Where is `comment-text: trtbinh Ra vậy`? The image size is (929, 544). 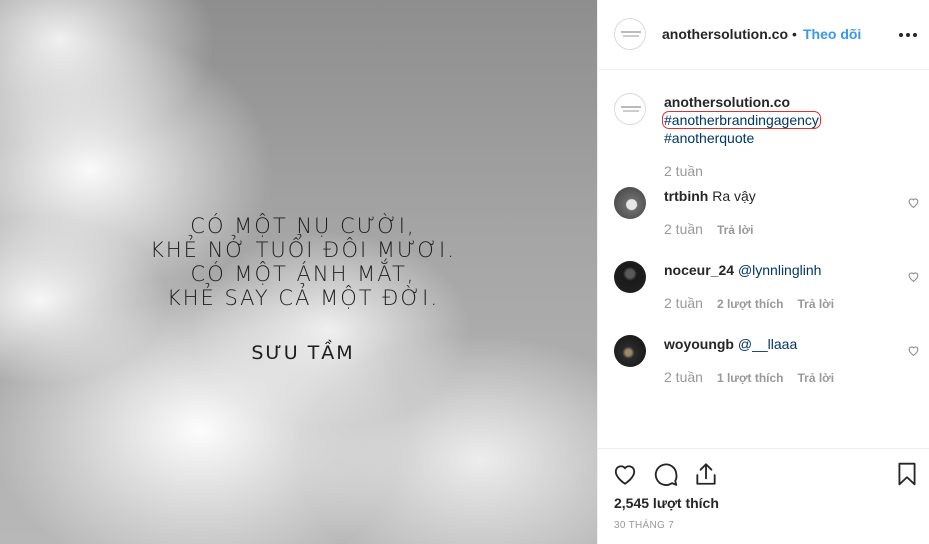
comment-text: trtbinh Ra vậy is located at coordinates (710, 196).